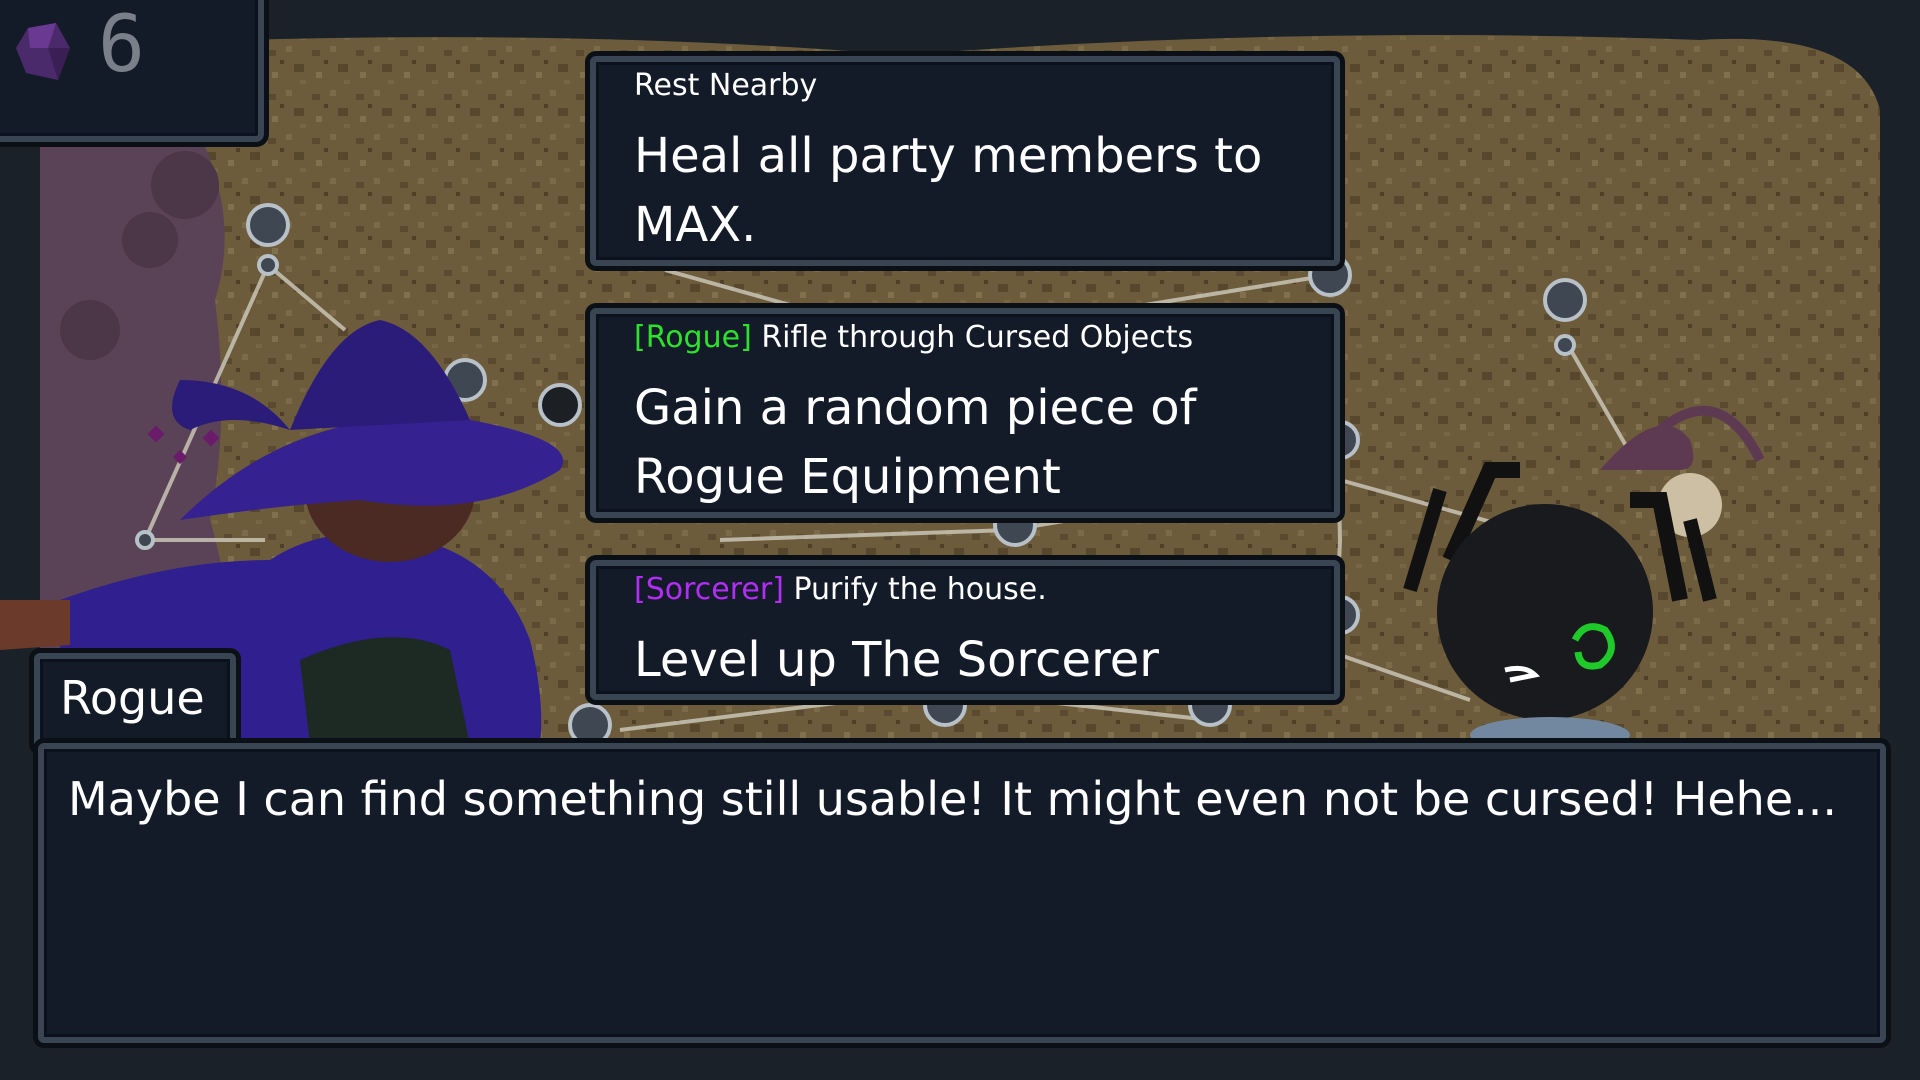 Image resolution: width=1920 pixels, height=1080 pixels. I want to click on speaker-name-box: Rogue, so click(135, 701).